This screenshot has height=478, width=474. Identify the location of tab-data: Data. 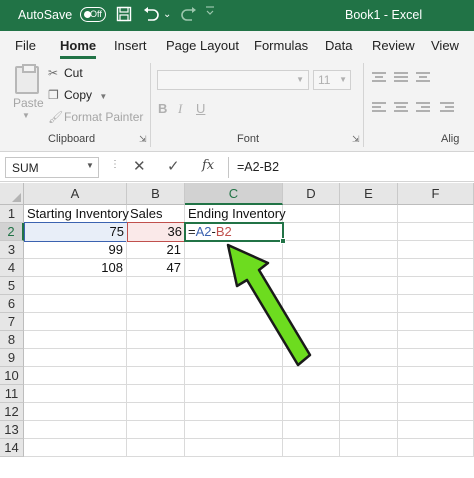
(338, 45).